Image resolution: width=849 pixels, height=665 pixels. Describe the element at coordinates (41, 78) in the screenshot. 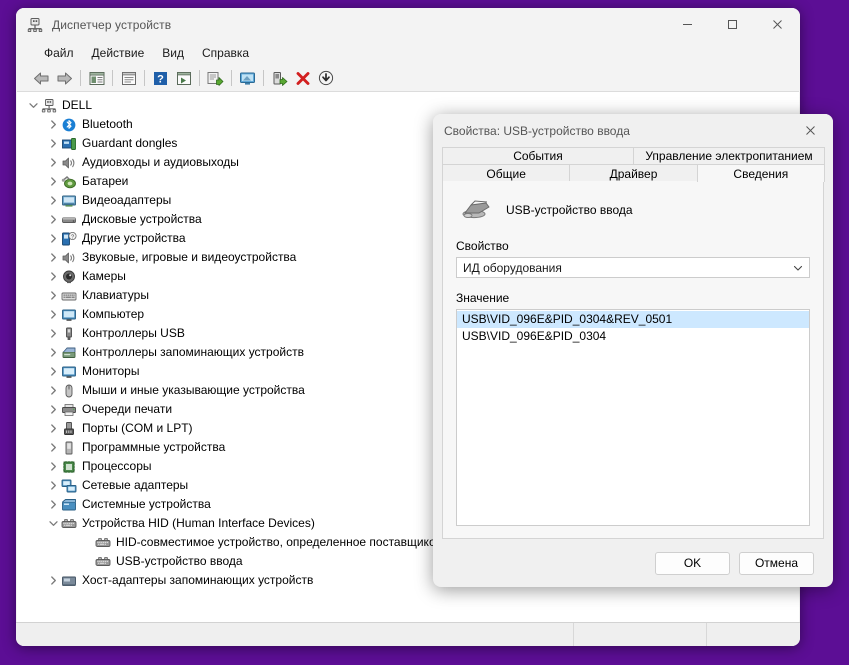

I see `back-icon` at that location.